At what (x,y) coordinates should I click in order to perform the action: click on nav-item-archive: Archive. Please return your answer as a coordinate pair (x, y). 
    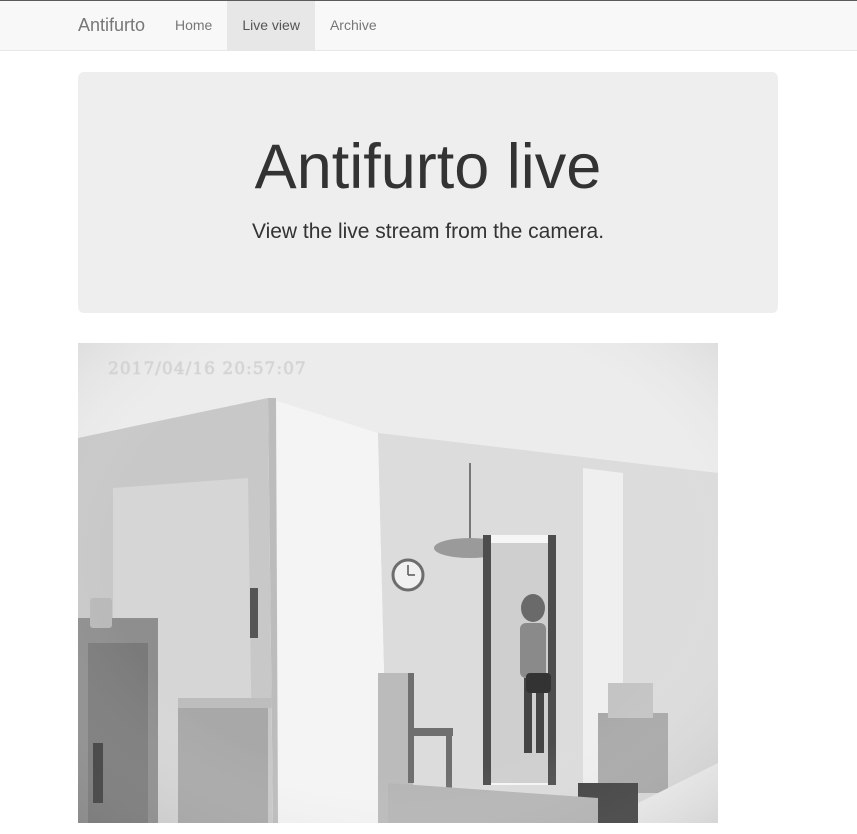
    Looking at the image, I should click on (353, 25).